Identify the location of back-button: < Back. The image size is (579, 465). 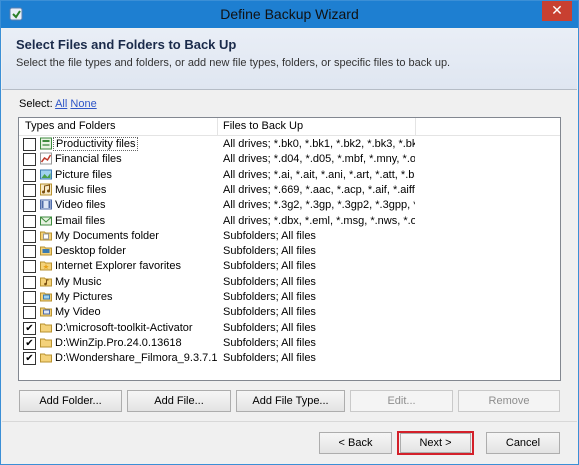
(355, 443).